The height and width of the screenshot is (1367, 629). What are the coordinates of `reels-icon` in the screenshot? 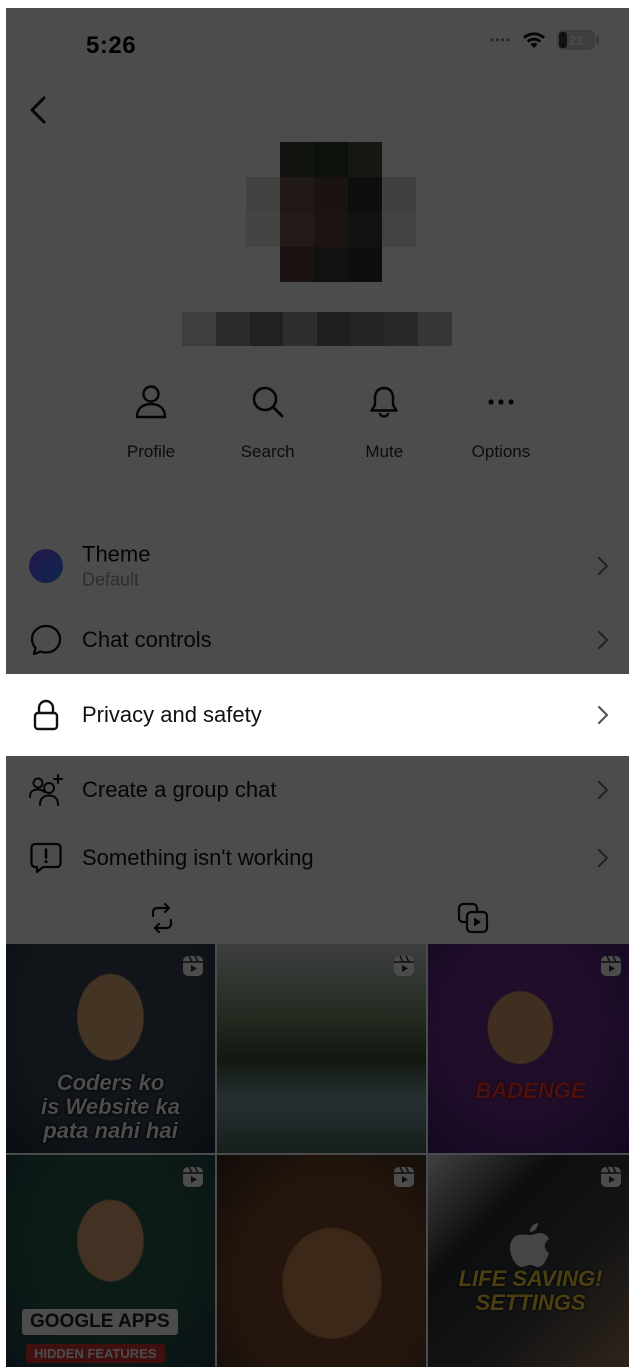 It's located at (473, 918).